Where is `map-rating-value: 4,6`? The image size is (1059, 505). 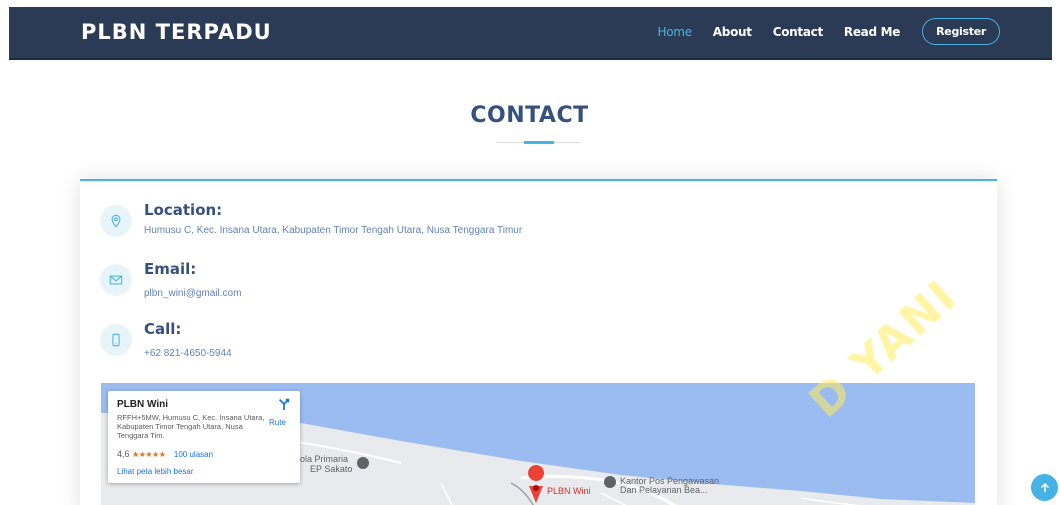 map-rating-value: 4,6 is located at coordinates (123, 454).